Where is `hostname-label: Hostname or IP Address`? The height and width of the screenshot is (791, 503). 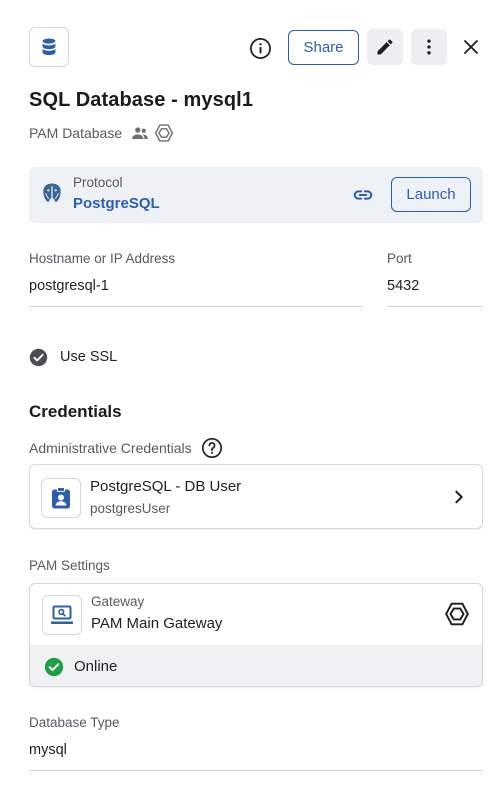
hostname-label: Hostname or IP Address is located at coordinates (102, 258).